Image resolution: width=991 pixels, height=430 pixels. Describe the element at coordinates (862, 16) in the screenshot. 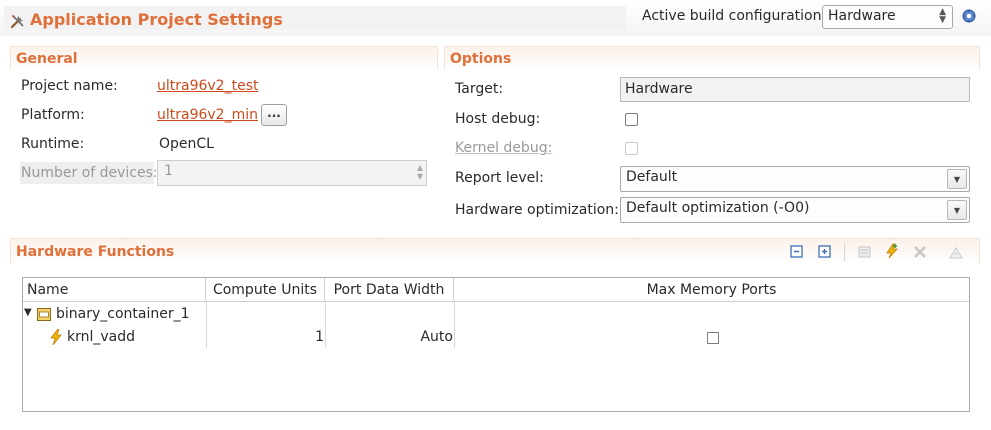

I see `active-build-config-value: Hardware` at that location.